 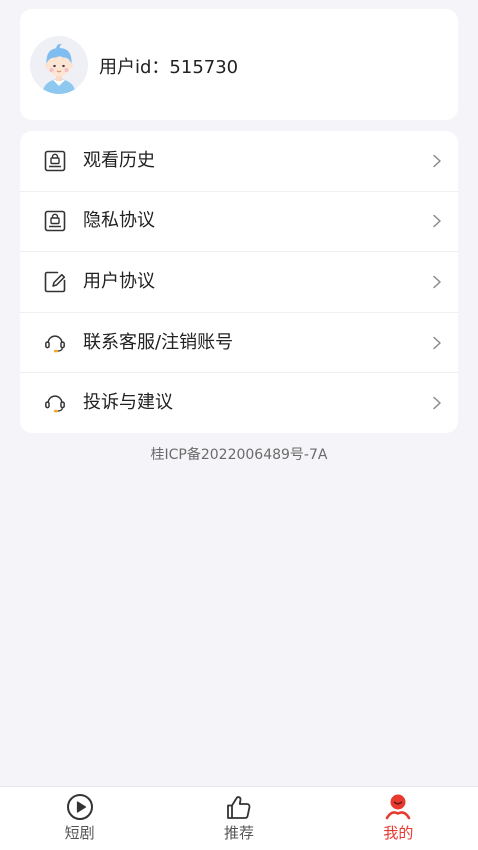 I want to click on play-circle-icon, so click(x=79, y=807).